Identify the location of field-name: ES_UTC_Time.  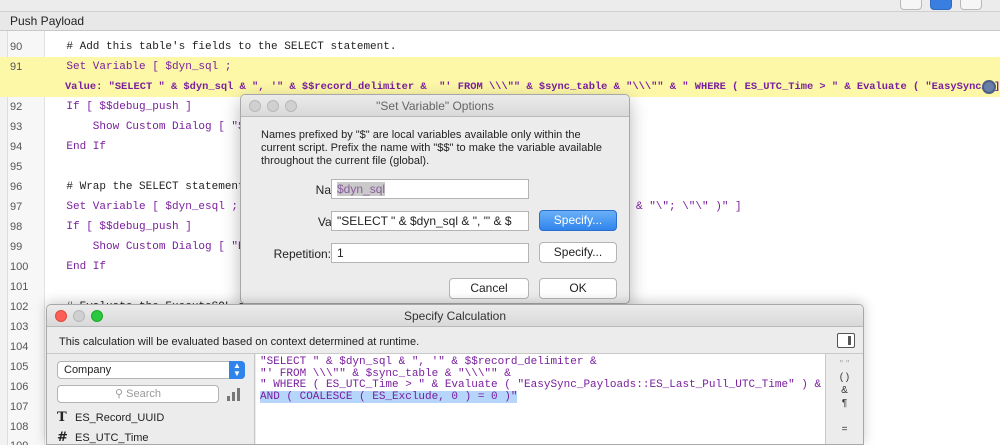
(112, 438).